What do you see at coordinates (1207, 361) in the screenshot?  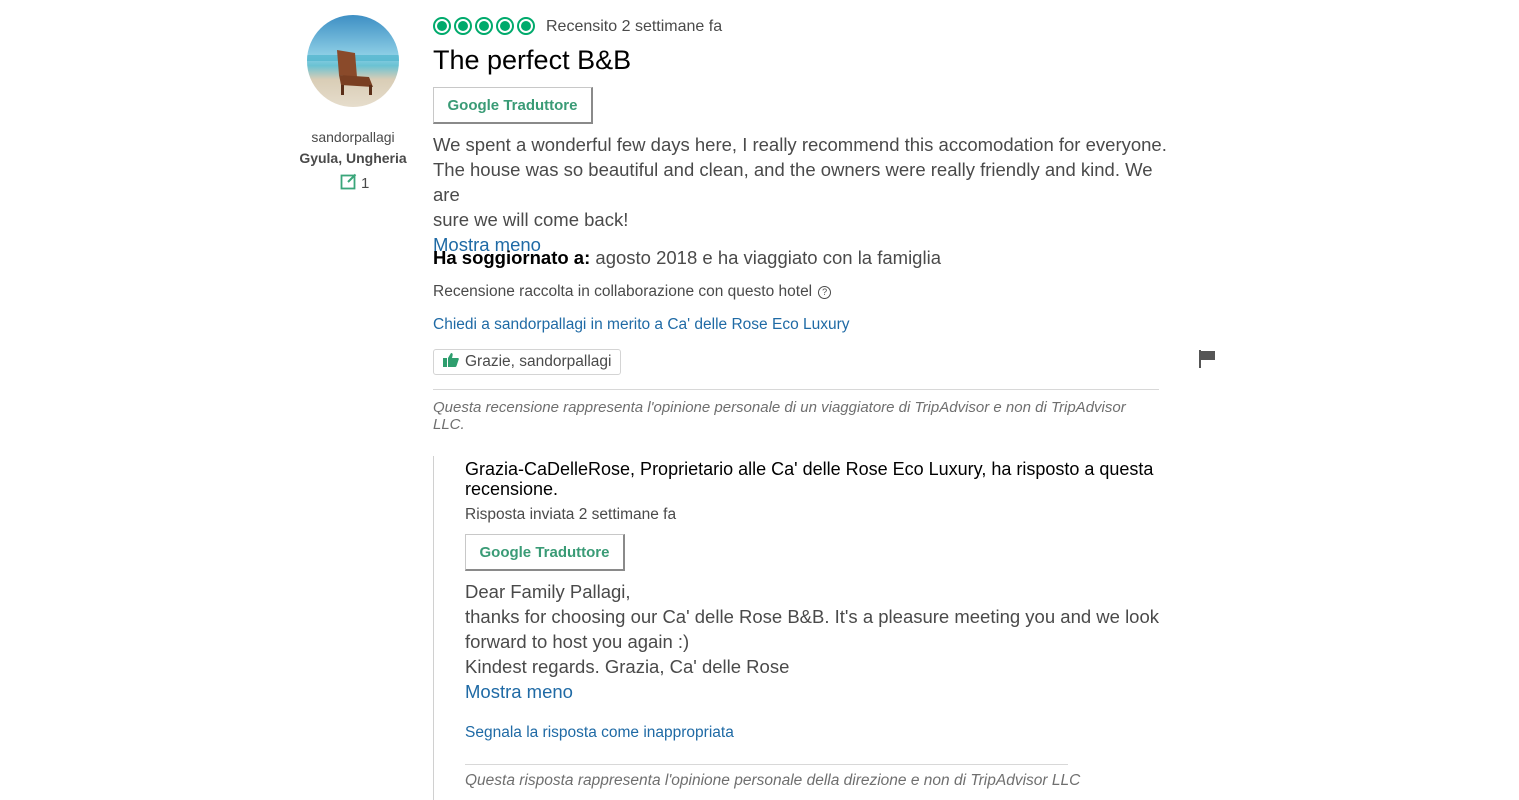 I see `flag-icon` at bounding box center [1207, 361].